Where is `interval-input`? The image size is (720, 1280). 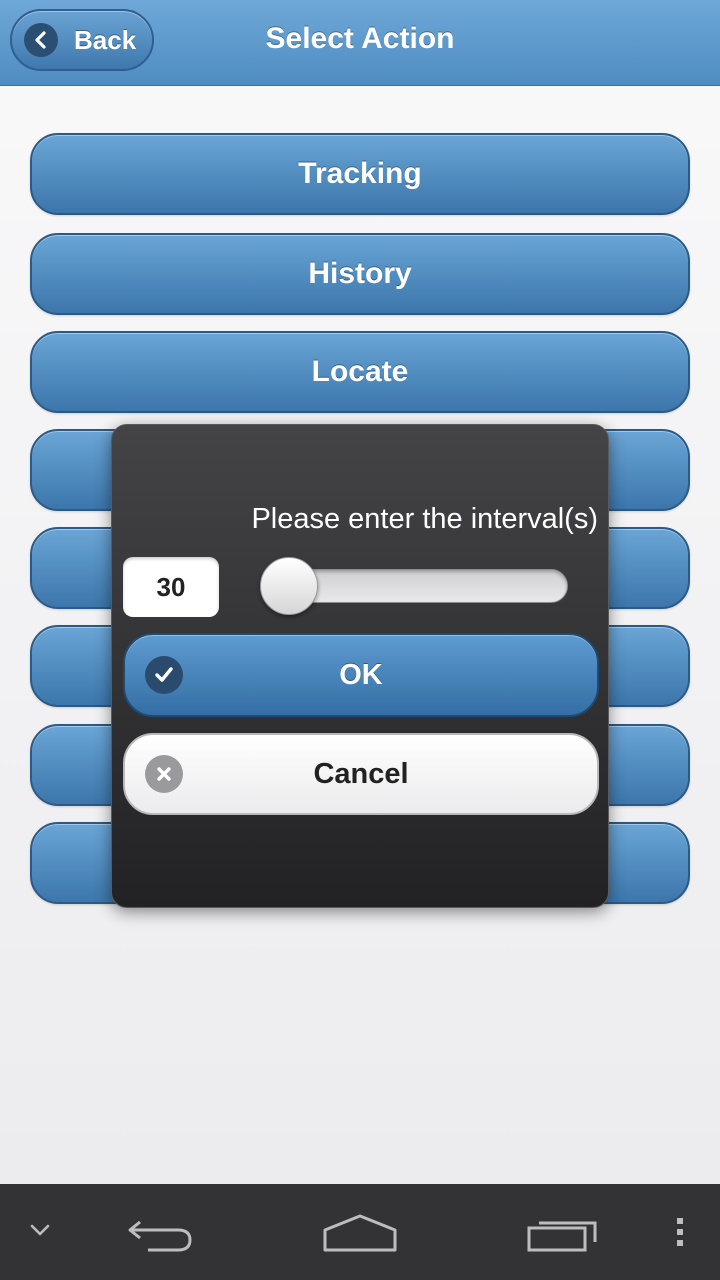
interval-input is located at coordinates (171, 587).